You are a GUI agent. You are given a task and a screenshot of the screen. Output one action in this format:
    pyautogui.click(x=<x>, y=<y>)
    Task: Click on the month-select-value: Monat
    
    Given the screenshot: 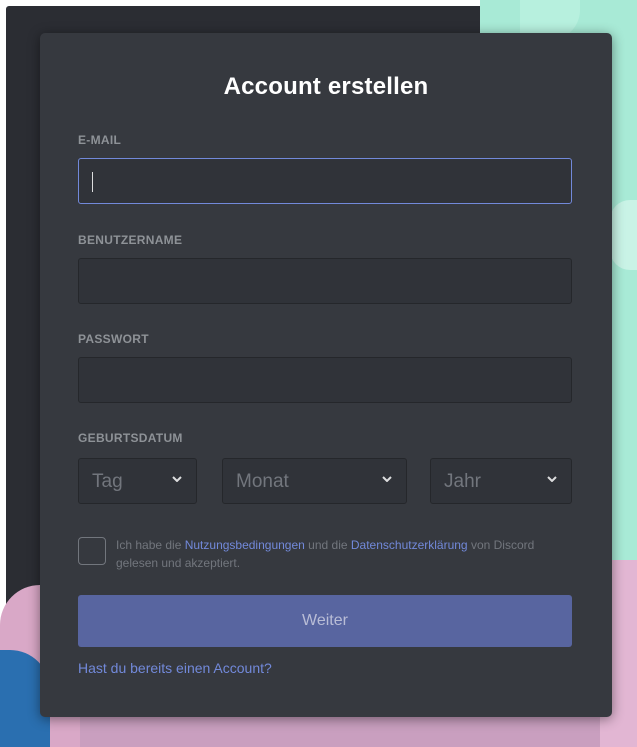 What is the action you would take?
    pyautogui.click(x=262, y=481)
    